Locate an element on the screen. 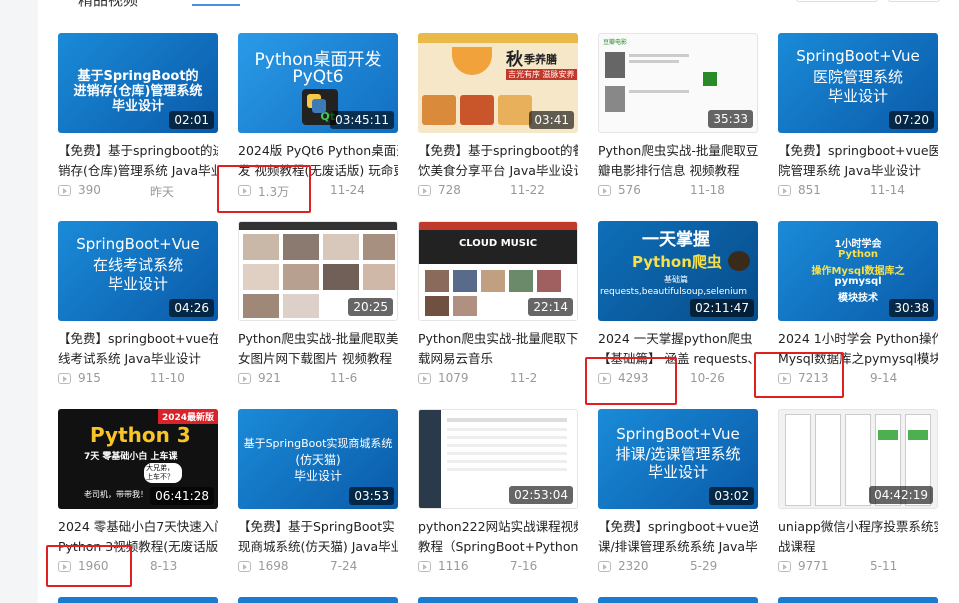  video-thumbnail: Python桌面开发 PyQt6 Qt 03:45:11 is located at coordinates (318, 83).